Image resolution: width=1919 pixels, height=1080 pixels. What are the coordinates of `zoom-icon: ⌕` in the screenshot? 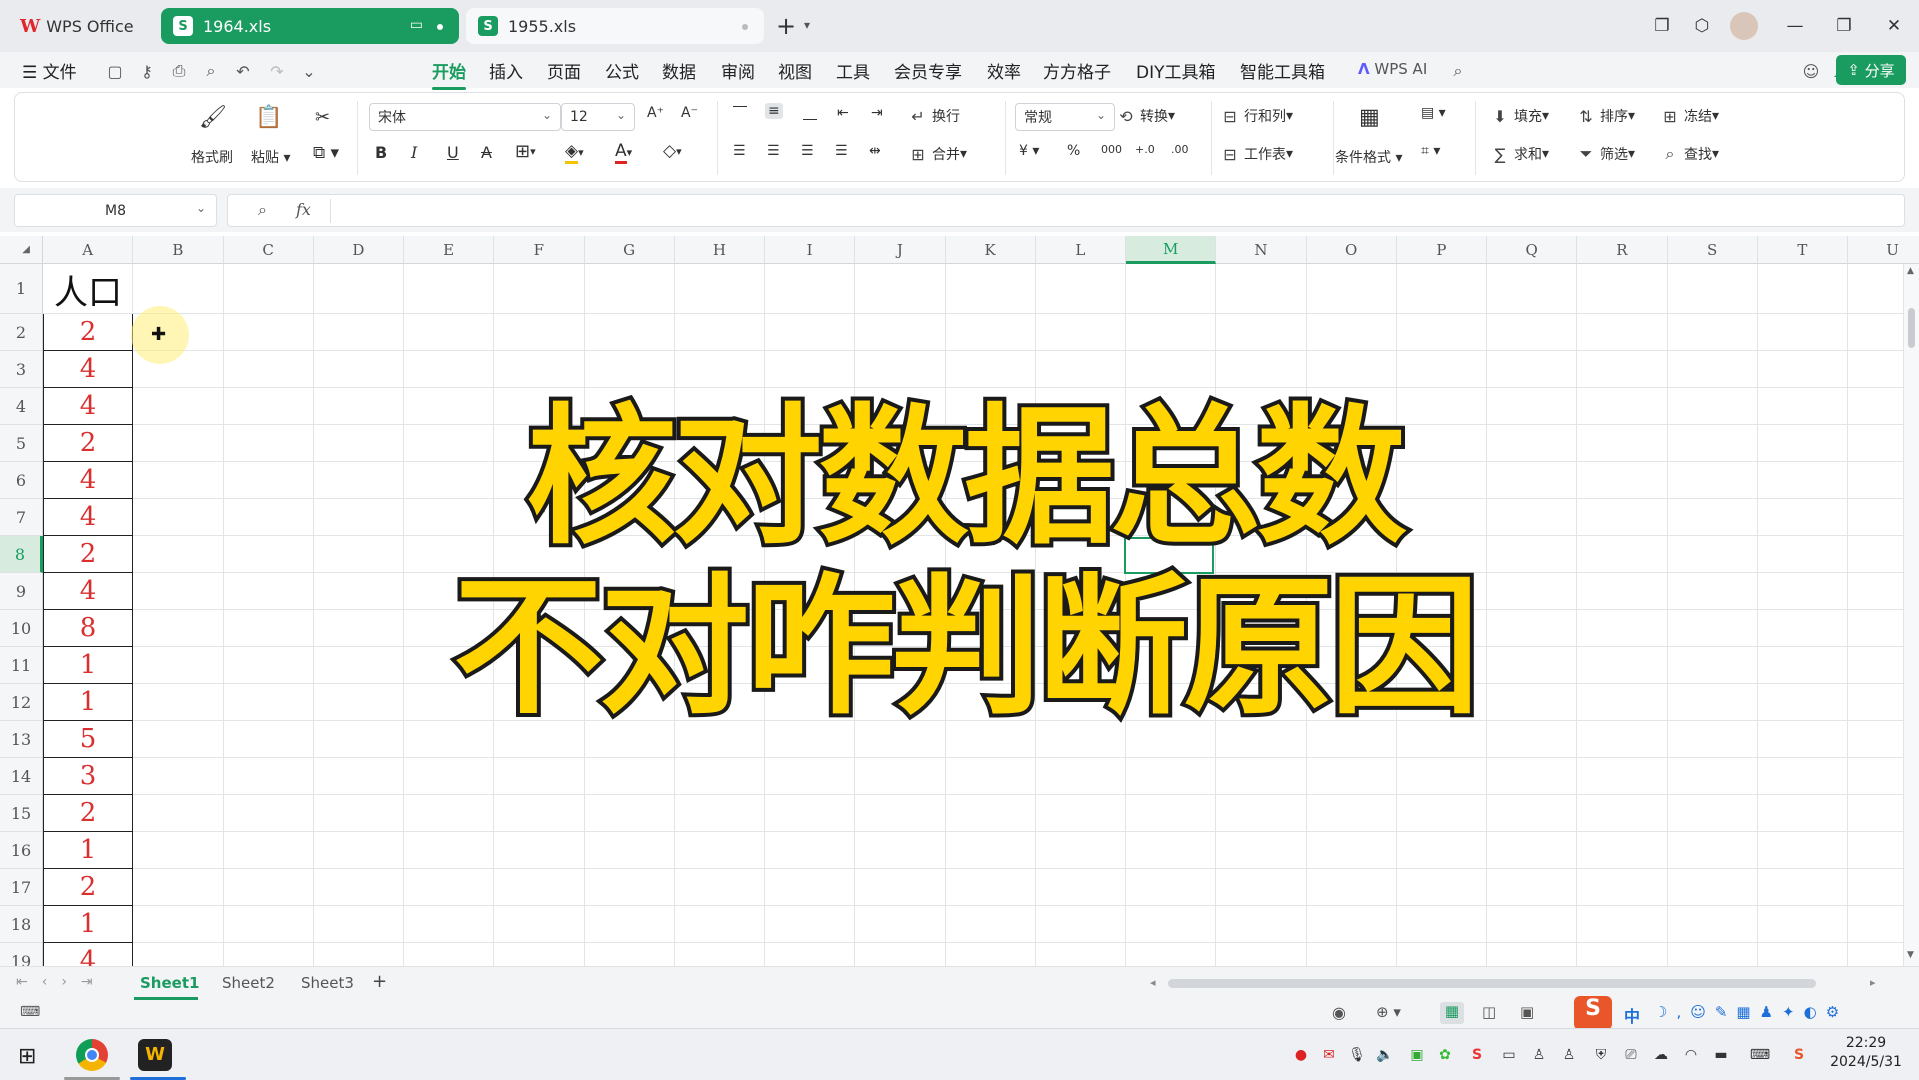 It's located at (262, 210).